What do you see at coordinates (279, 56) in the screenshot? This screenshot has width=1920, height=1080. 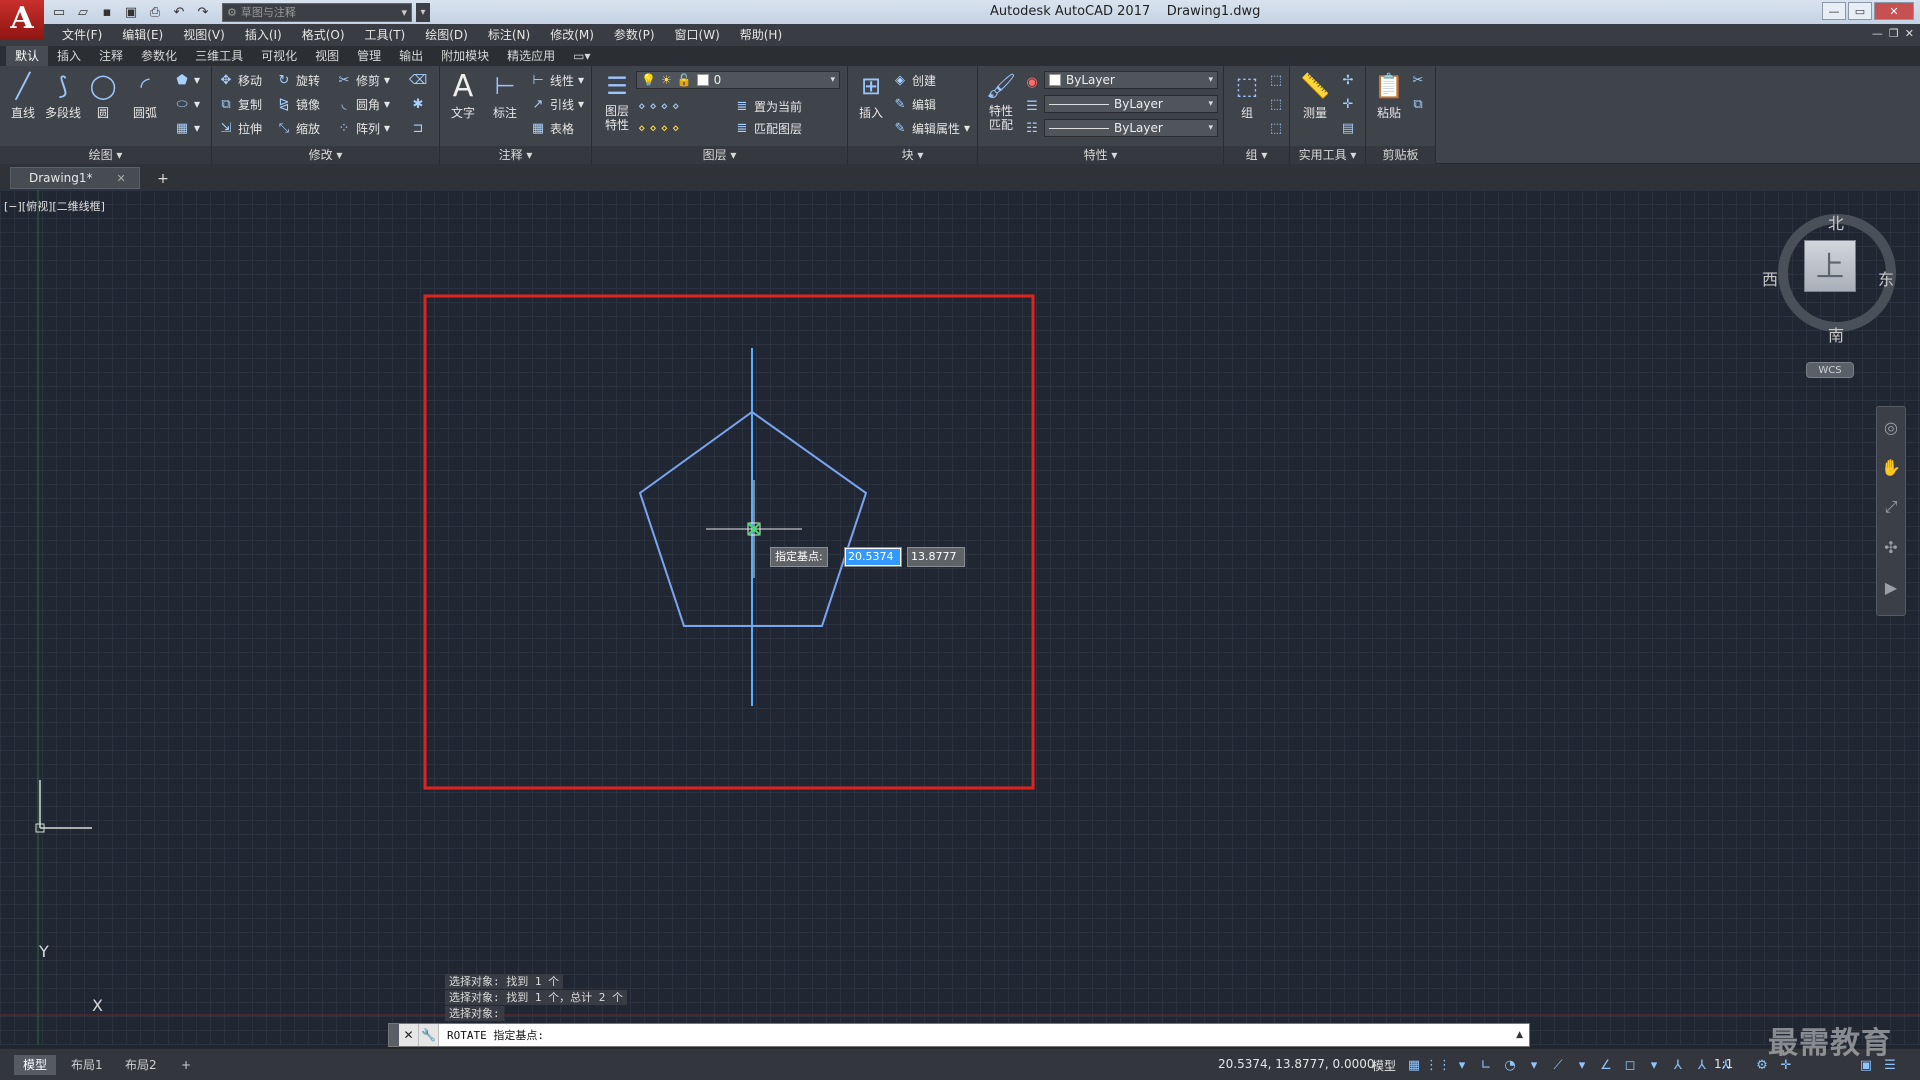 I see `tab-visualize: 可视化` at bounding box center [279, 56].